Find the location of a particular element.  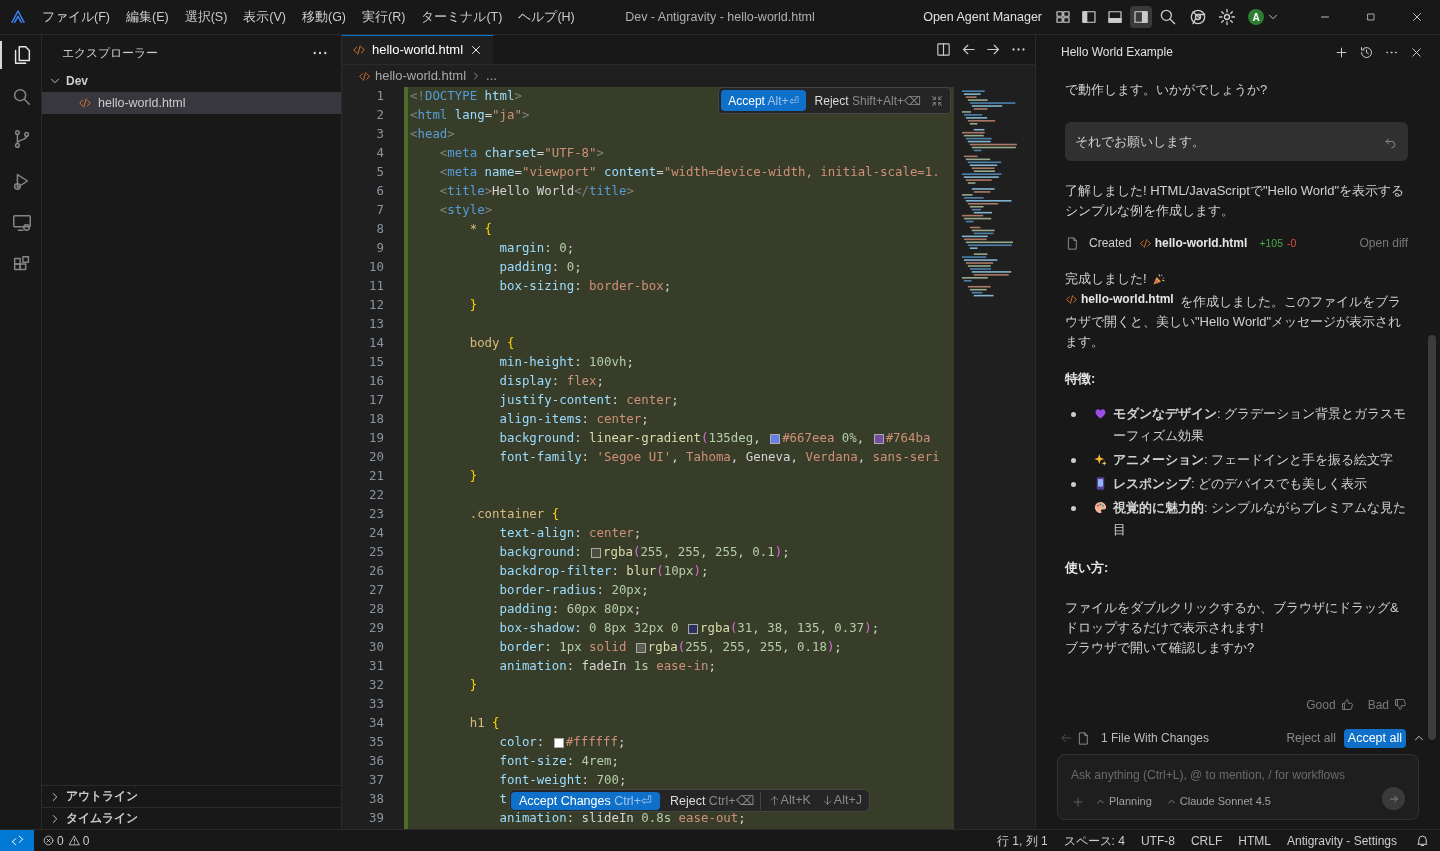

menu-item: 移動(G) is located at coordinates (324, 17).